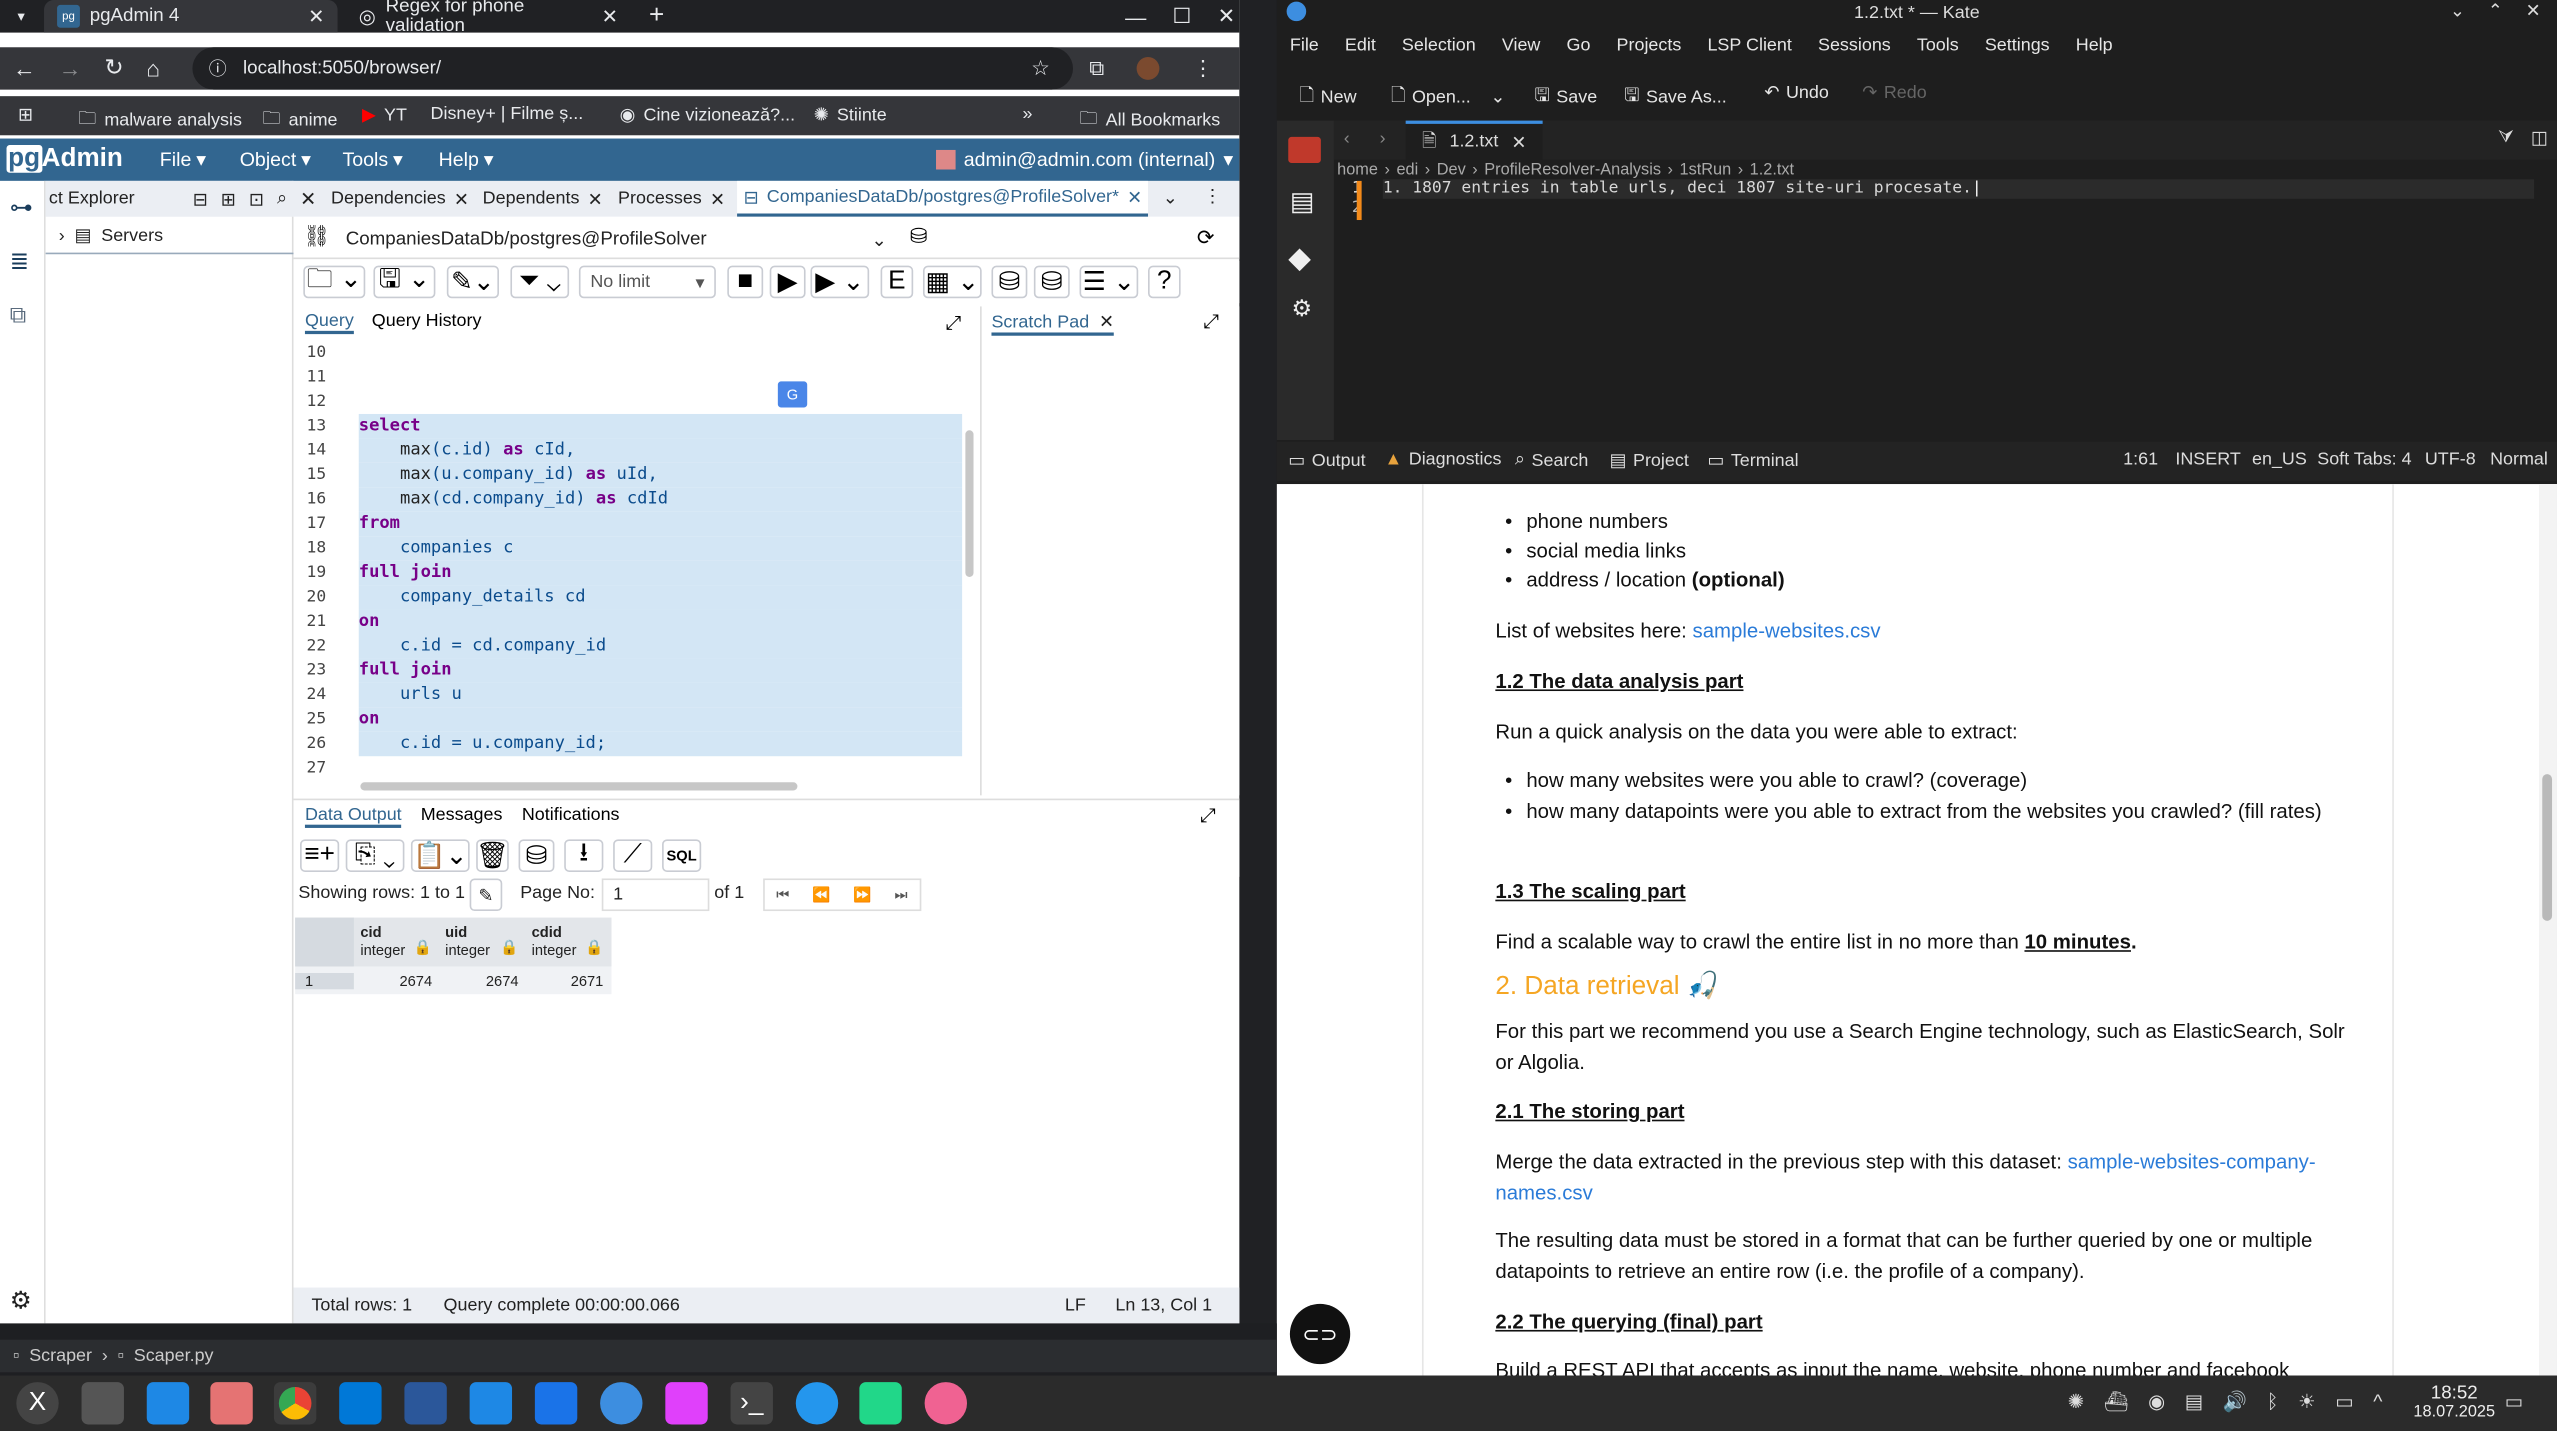 Image resolution: width=2557 pixels, height=1431 pixels. I want to click on cursor-position: 1:61, so click(2140, 460).